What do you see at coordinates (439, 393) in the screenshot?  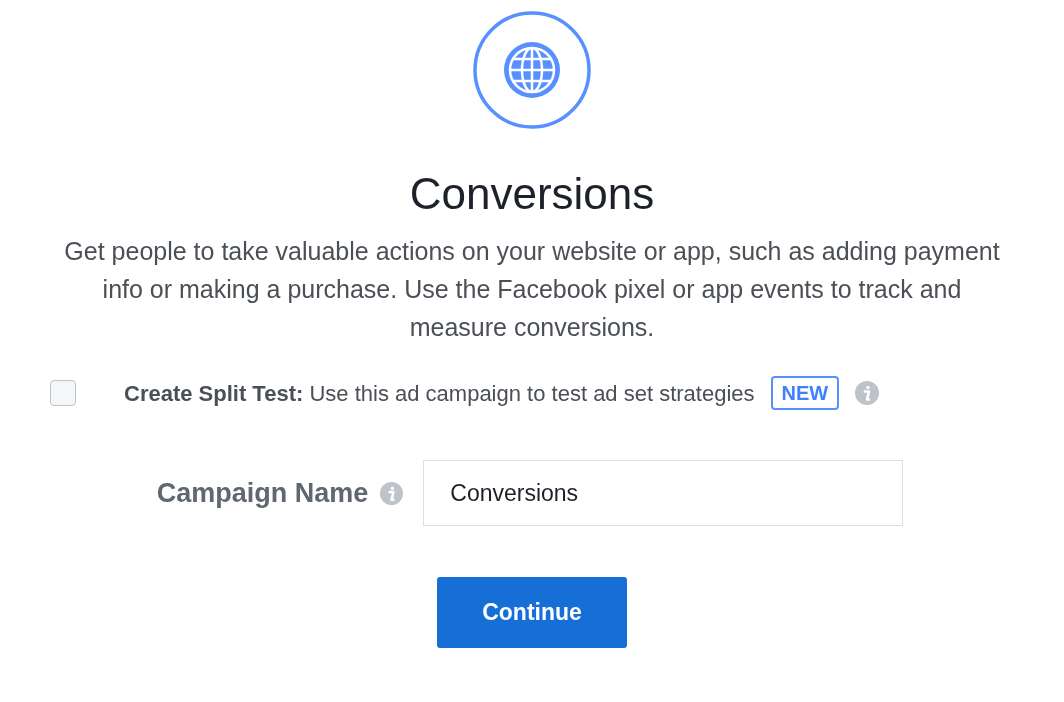 I see `split-test-label: Create Split Test: Use this ad campaign to test ad set strategies` at bounding box center [439, 393].